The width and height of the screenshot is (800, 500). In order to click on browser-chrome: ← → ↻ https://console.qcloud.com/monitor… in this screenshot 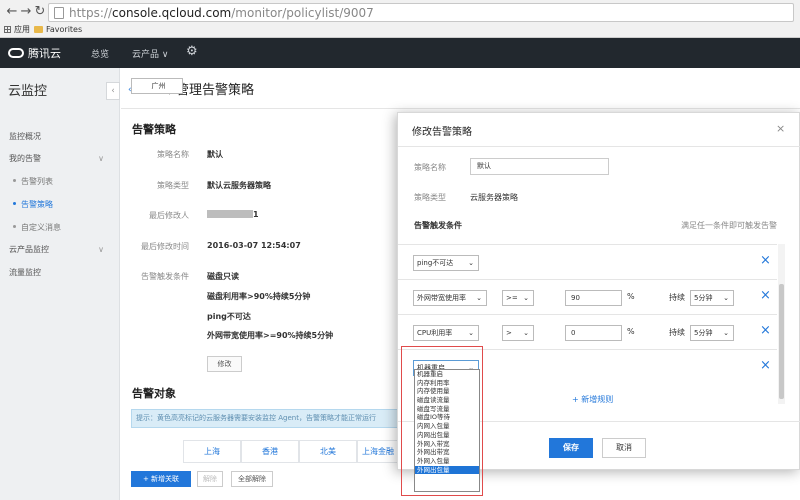, I will do `click(400, 19)`.